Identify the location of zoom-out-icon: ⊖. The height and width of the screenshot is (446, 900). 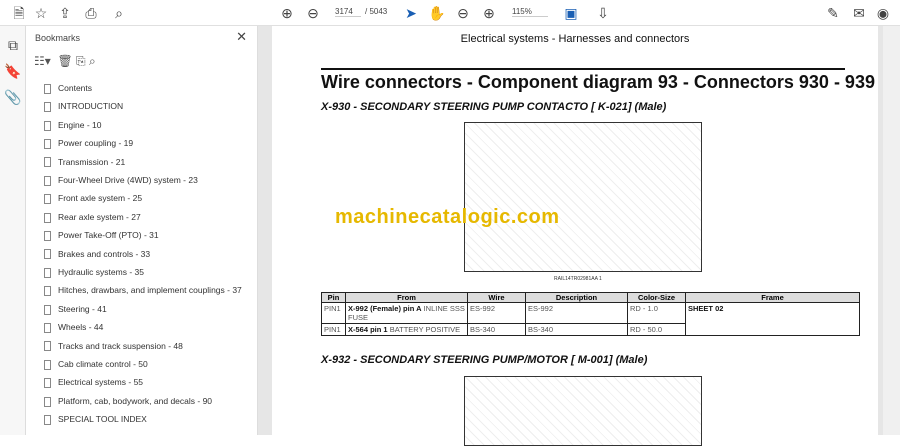
(463, 13).